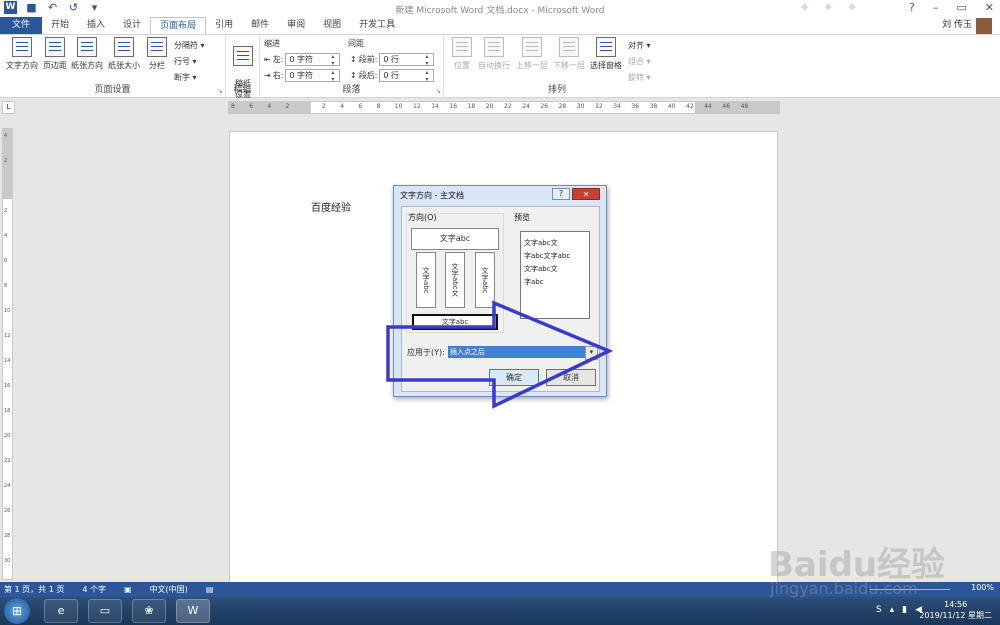 The width and height of the screenshot is (1000, 625). I want to click on orientation-label: 方向(O), so click(422, 217).